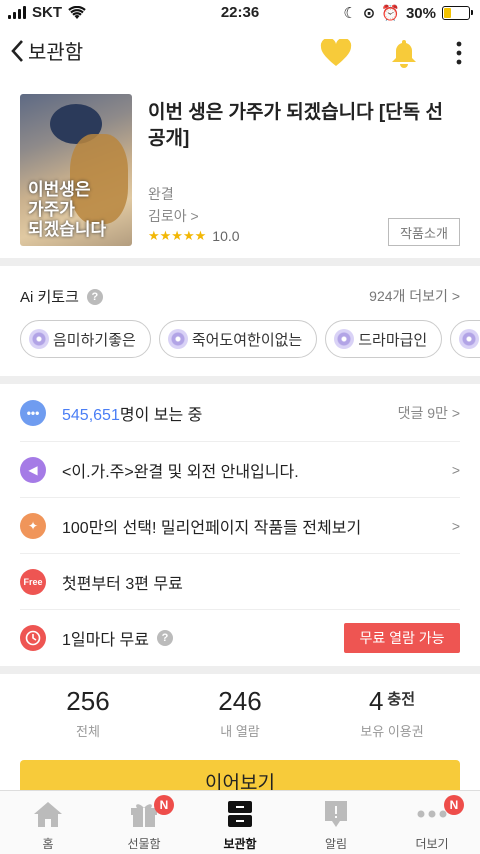 The height and width of the screenshot is (854, 480). I want to click on battery-icon, so click(457, 13).